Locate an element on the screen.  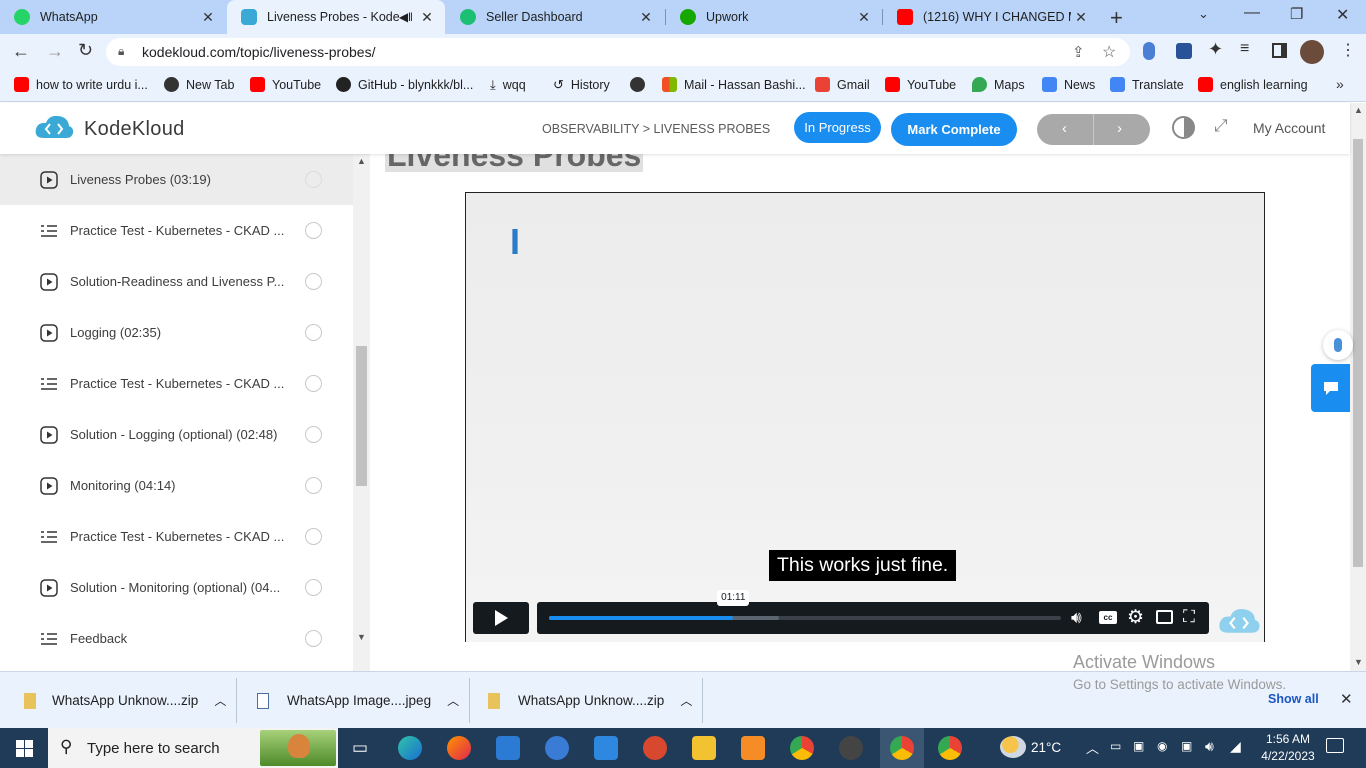
new-tab-icon: + is located at coordinates (1116, 18).